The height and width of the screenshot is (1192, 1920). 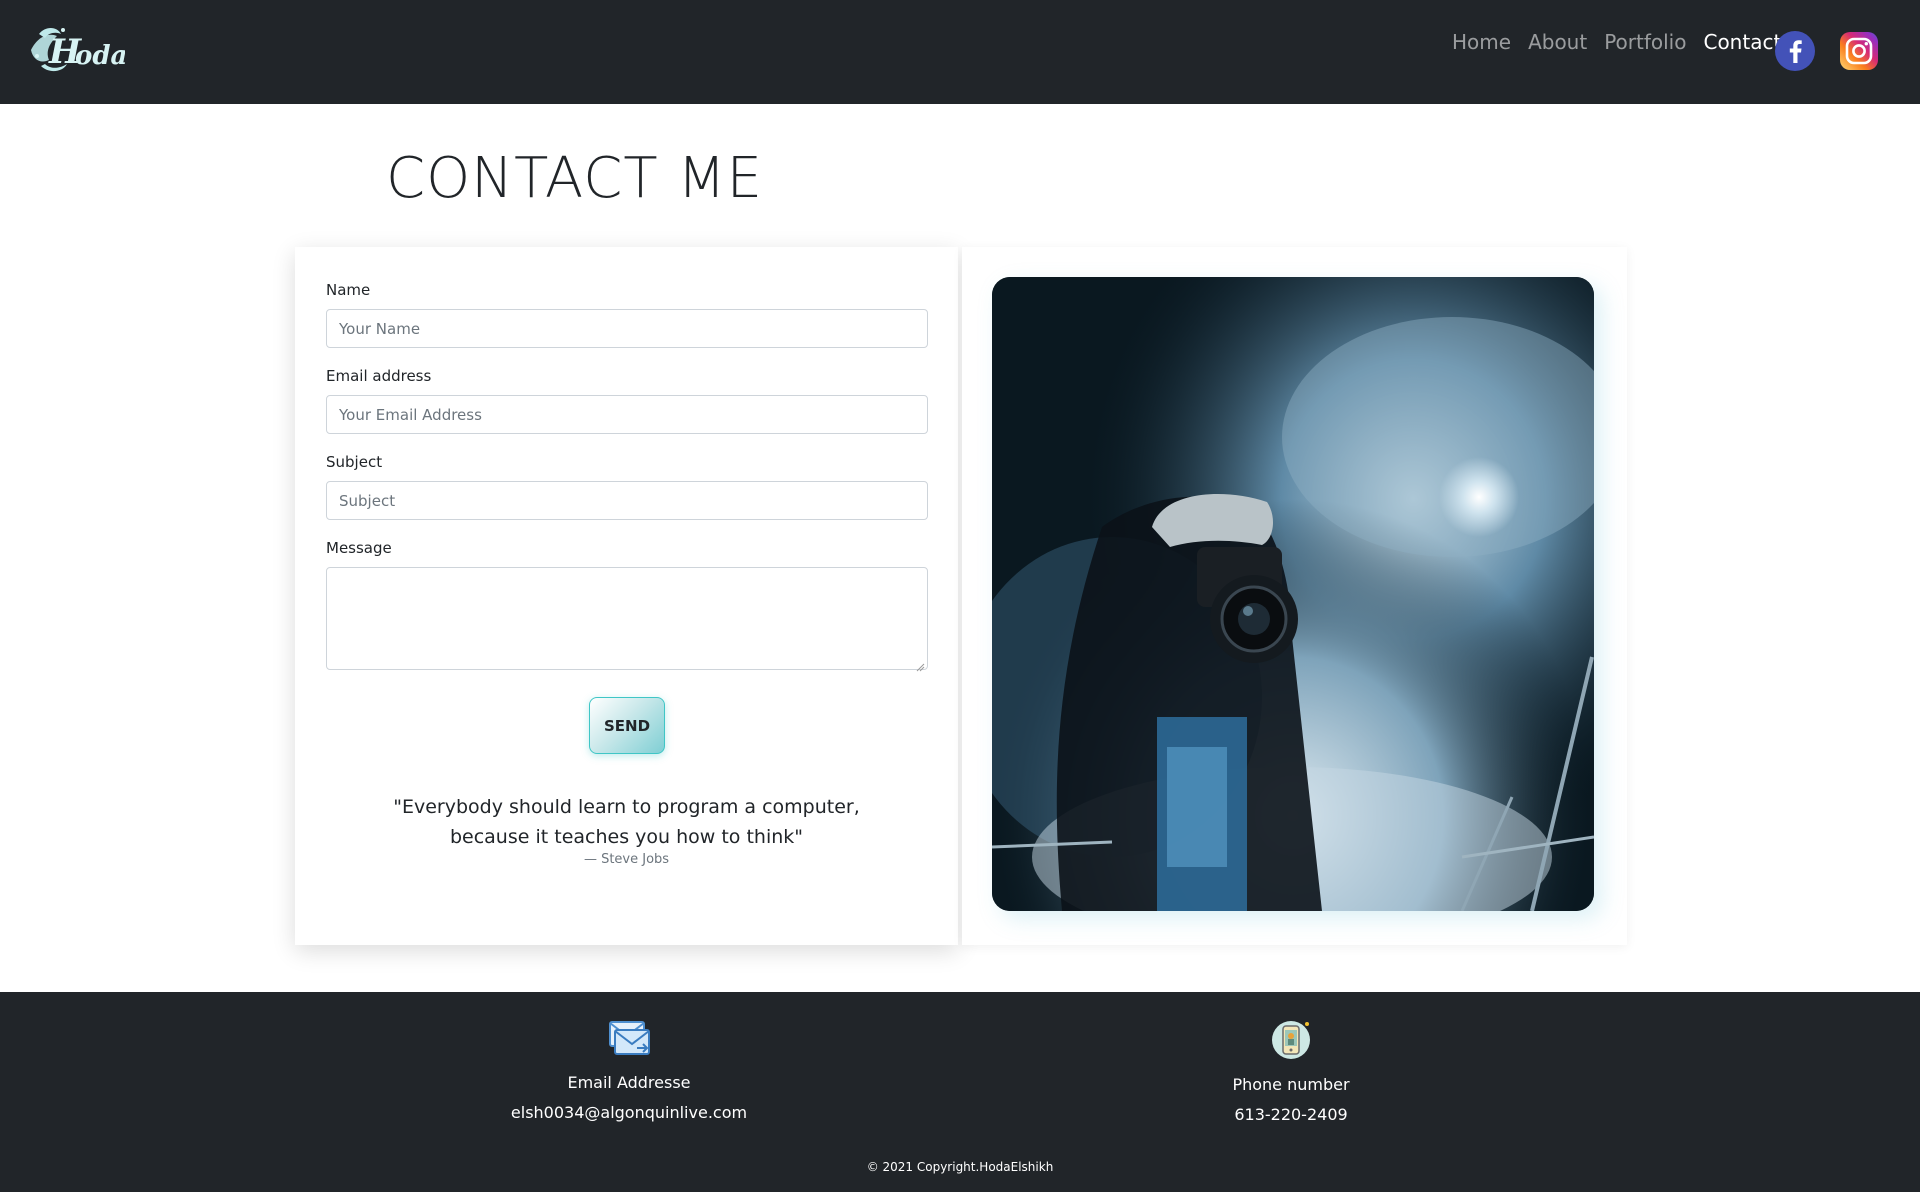 What do you see at coordinates (627, 500) in the screenshot?
I see `subject-input` at bounding box center [627, 500].